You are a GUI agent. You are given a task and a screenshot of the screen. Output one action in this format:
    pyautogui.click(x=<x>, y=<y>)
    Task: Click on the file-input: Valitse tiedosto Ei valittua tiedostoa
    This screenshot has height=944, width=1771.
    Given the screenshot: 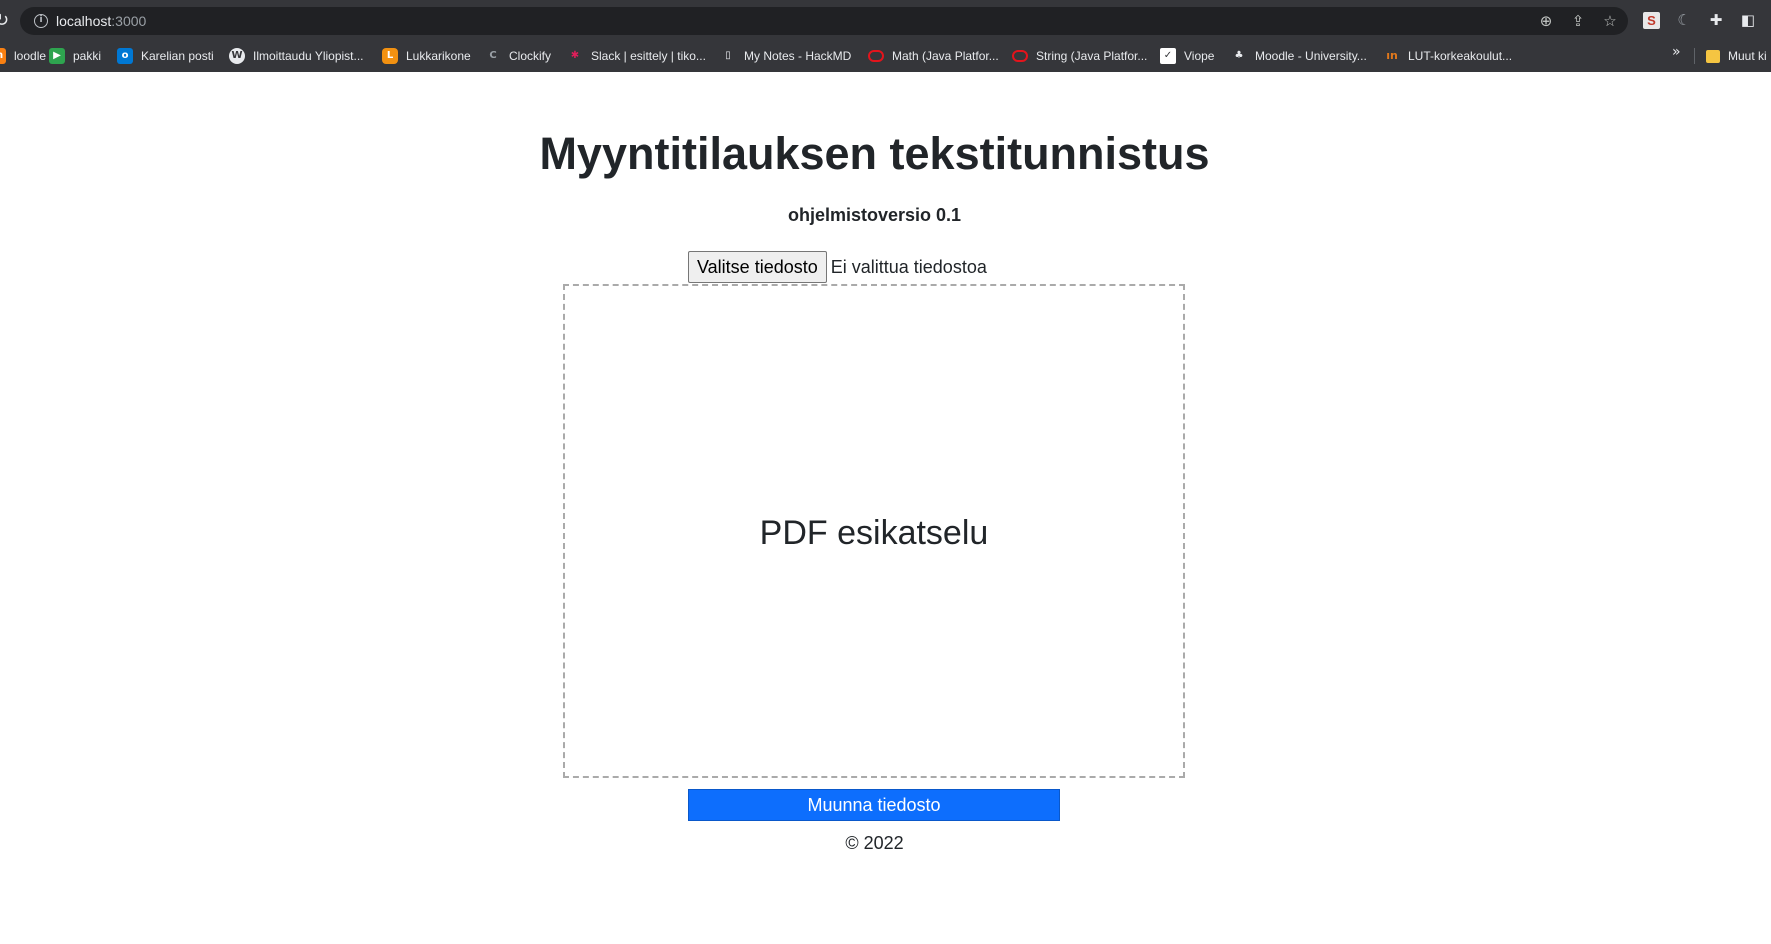 What is the action you would take?
    pyautogui.click(x=837, y=267)
    